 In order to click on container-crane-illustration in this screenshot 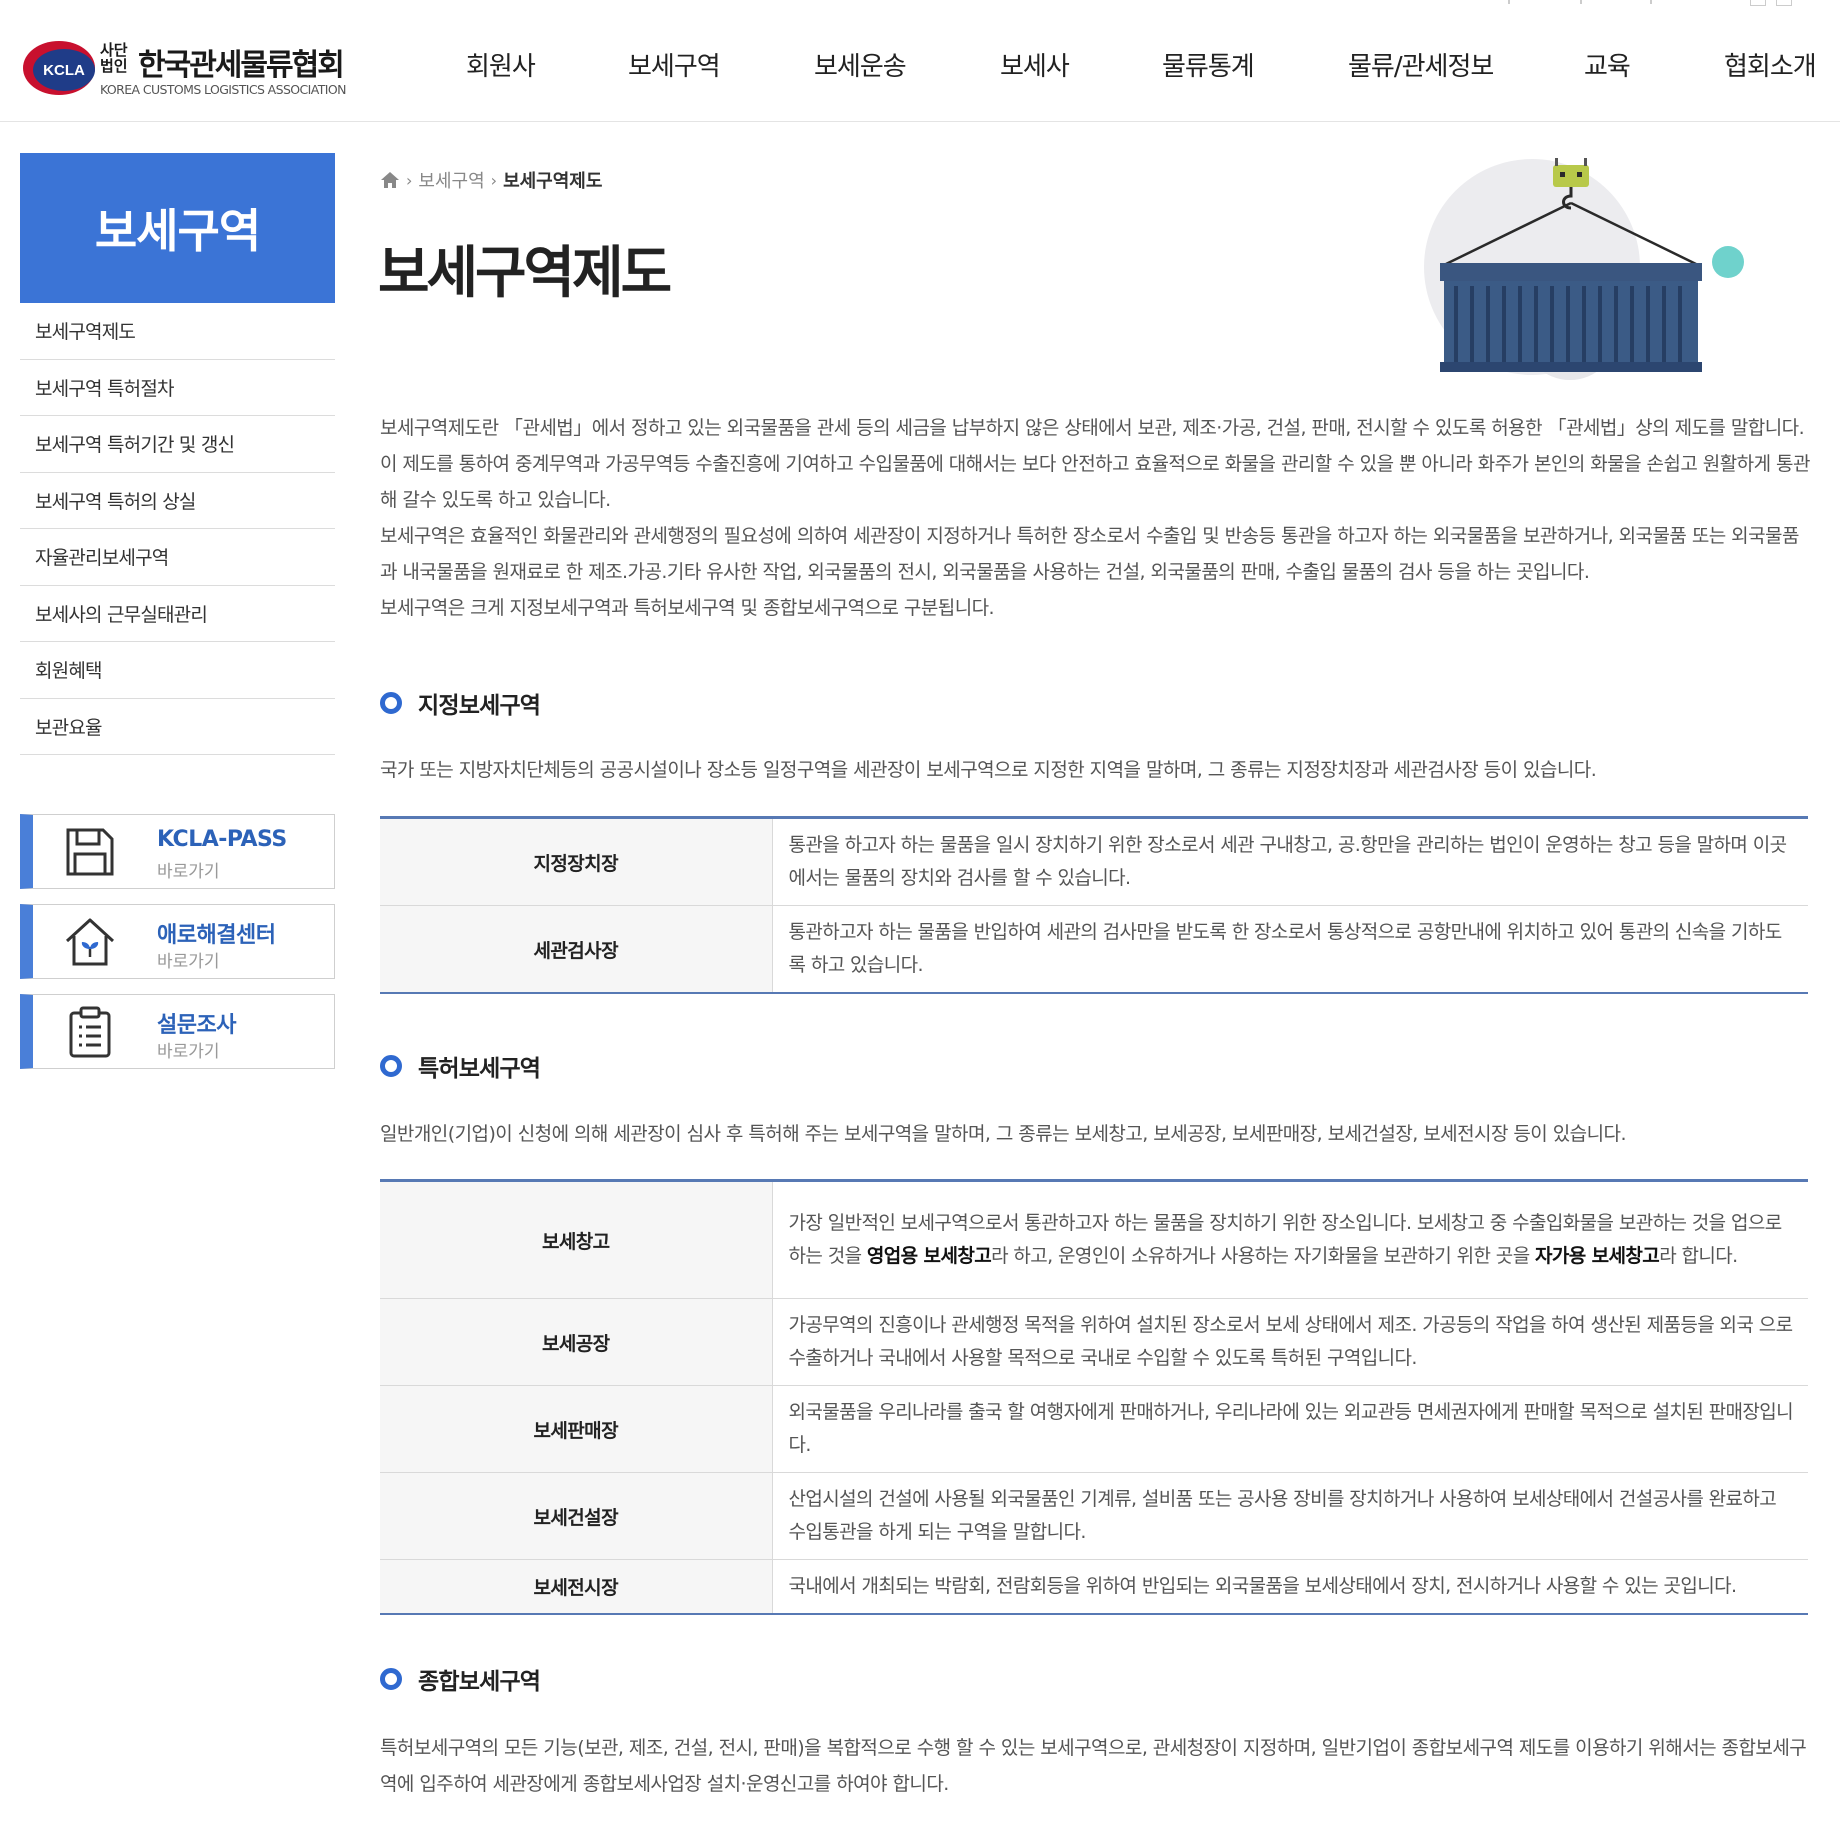, I will do `click(1584, 269)`.